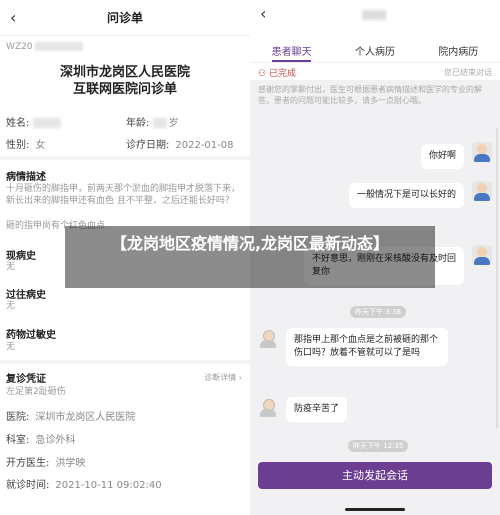  I want to click on doctor-row: 开方医生: 洪学映, so click(45, 461).